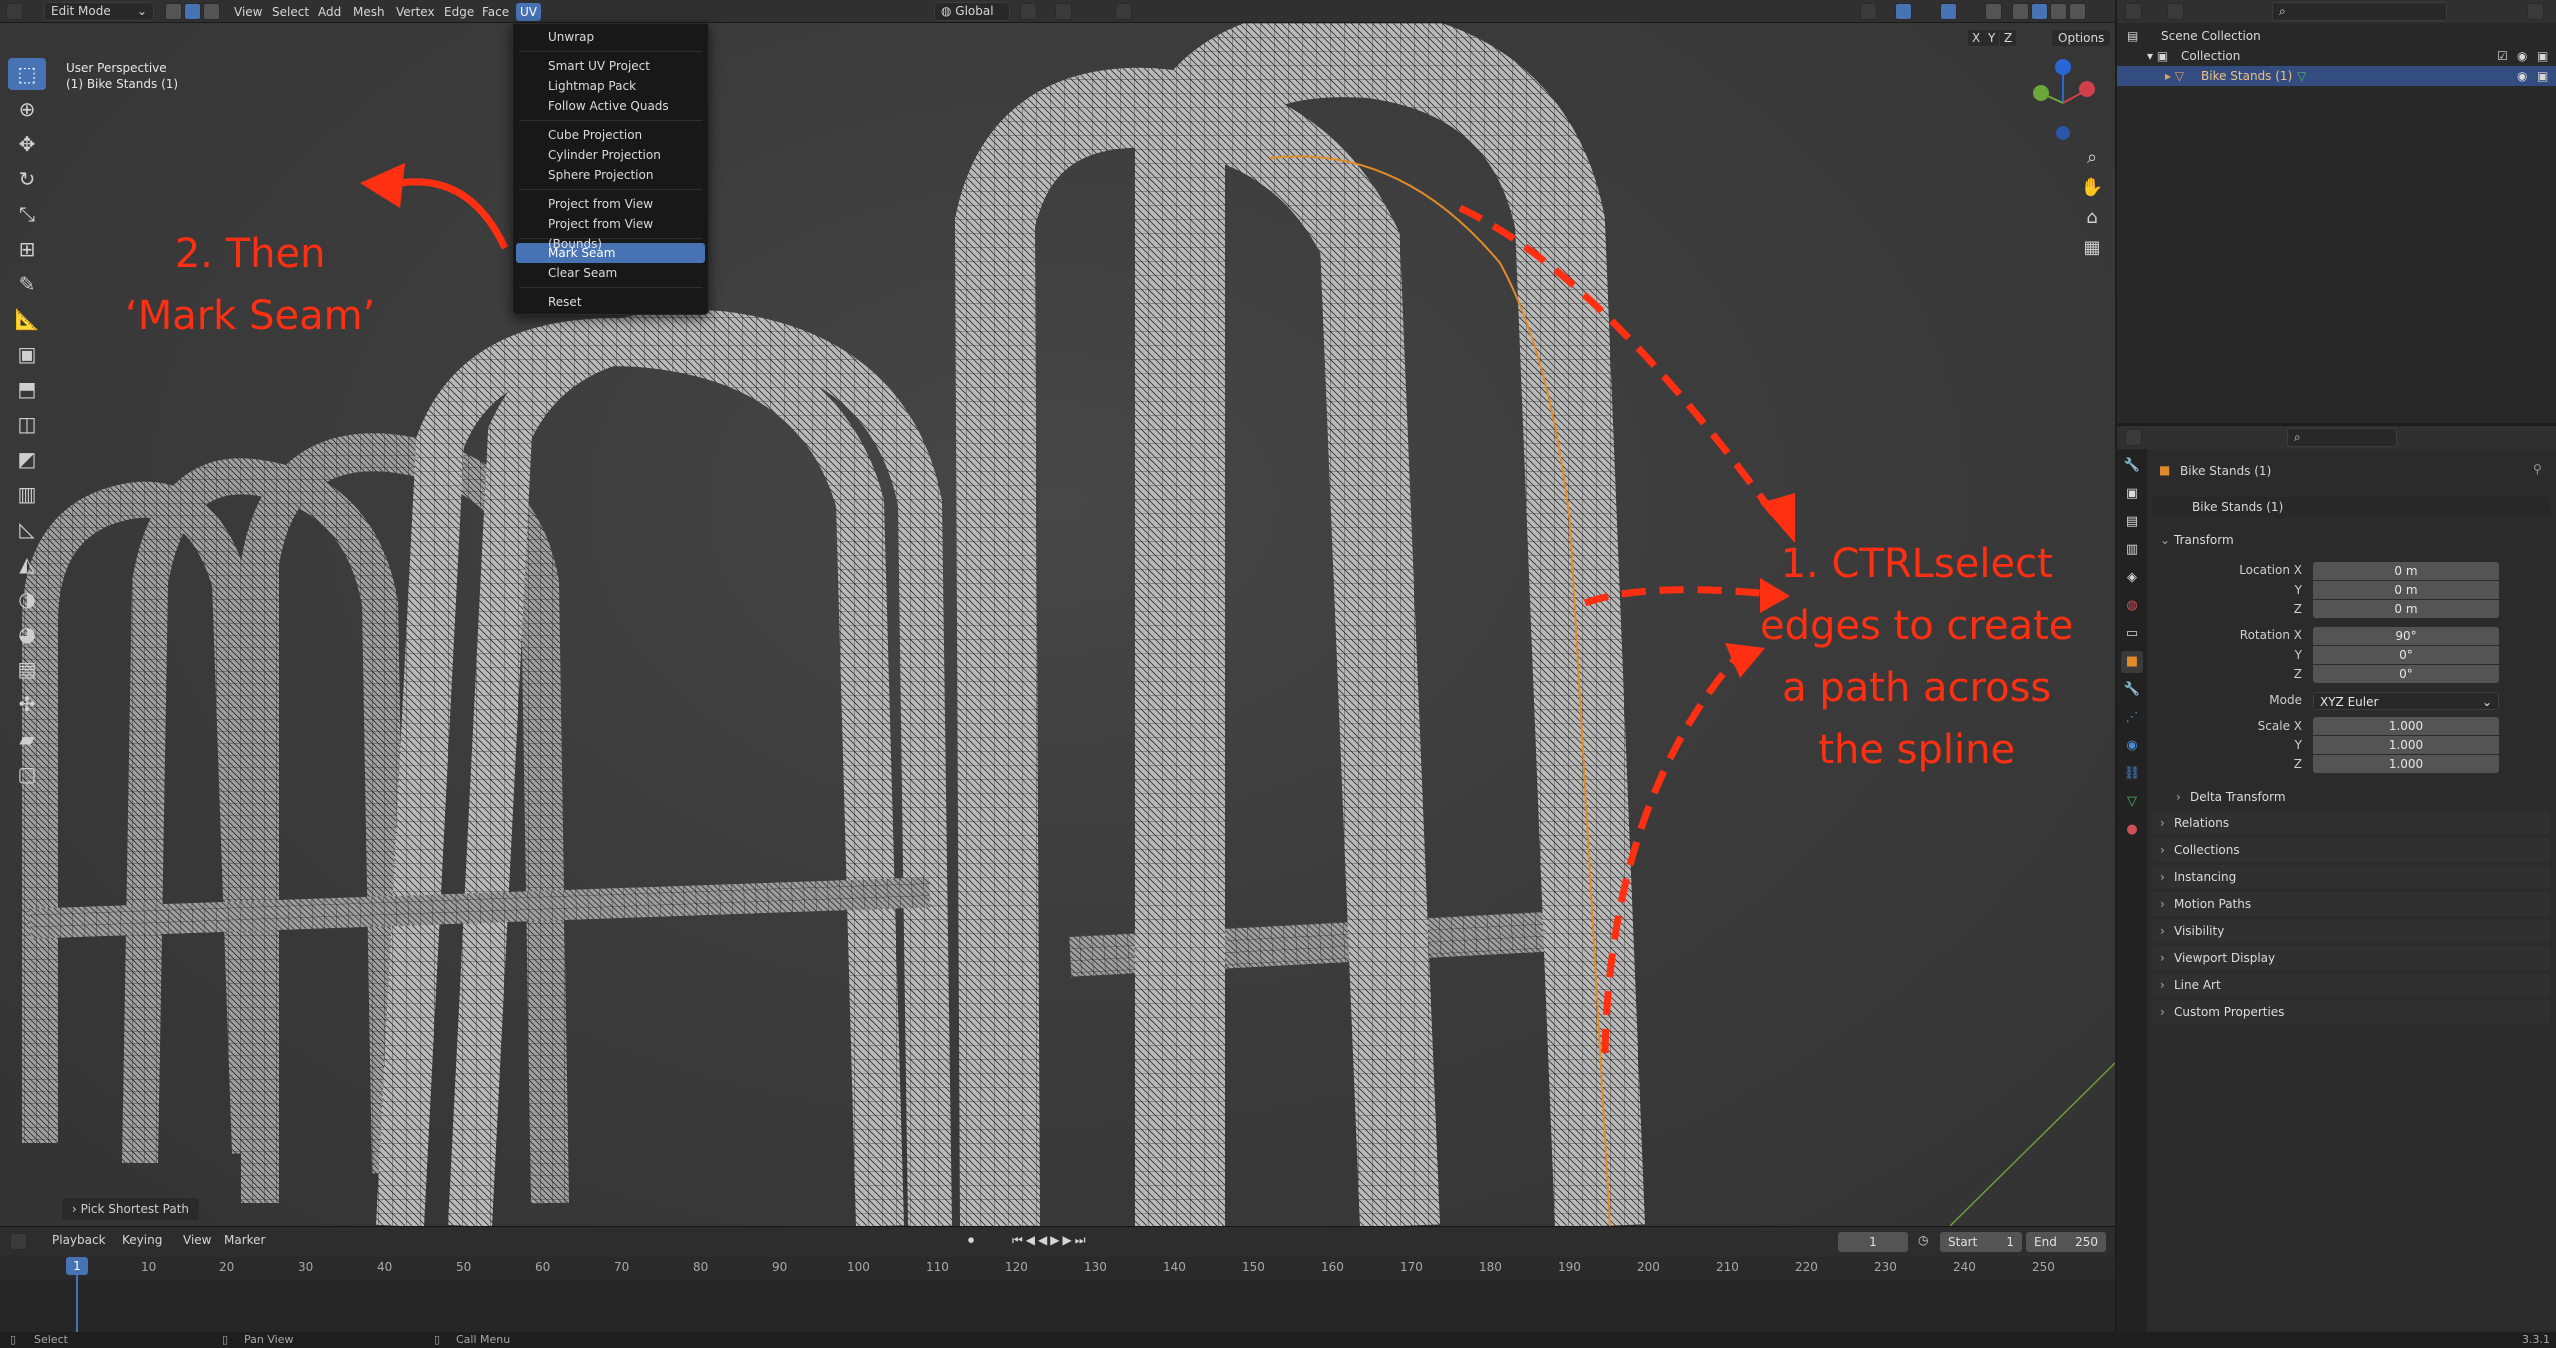  What do you see at coordinates (27, 144) in the screenshot?
I see `move-icon: ✥` at bounding box center [27, 144].